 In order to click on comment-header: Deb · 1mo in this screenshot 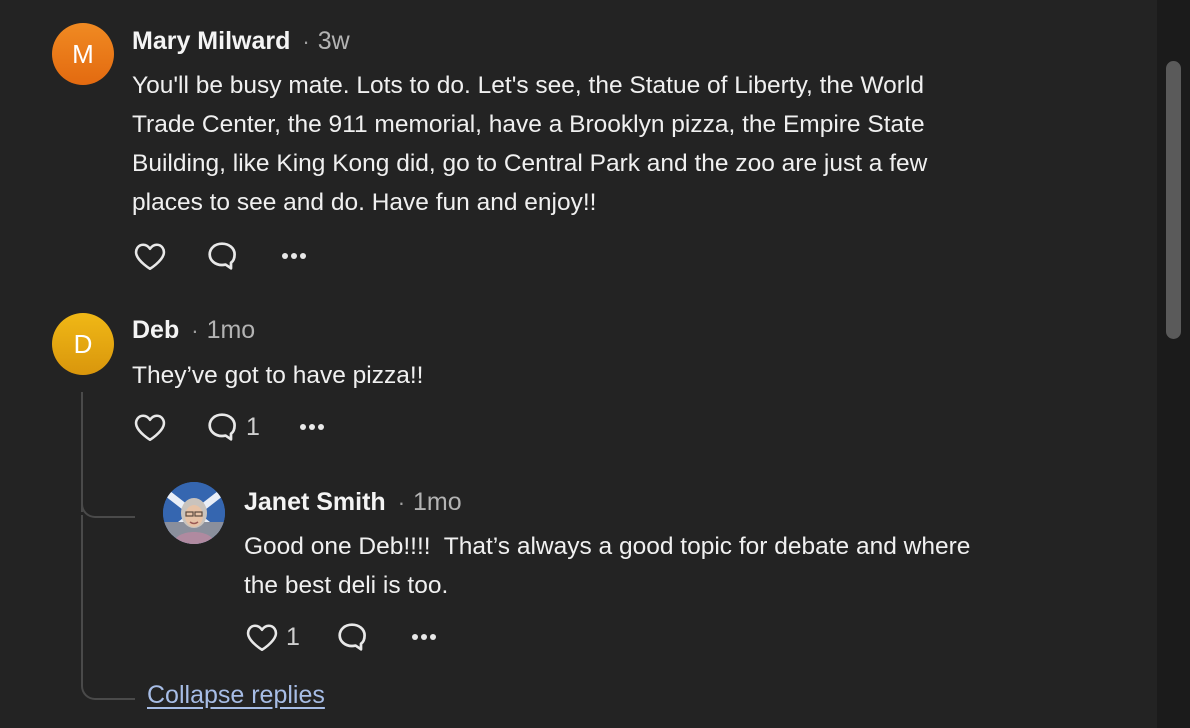, I will do `click(193, 330)`.